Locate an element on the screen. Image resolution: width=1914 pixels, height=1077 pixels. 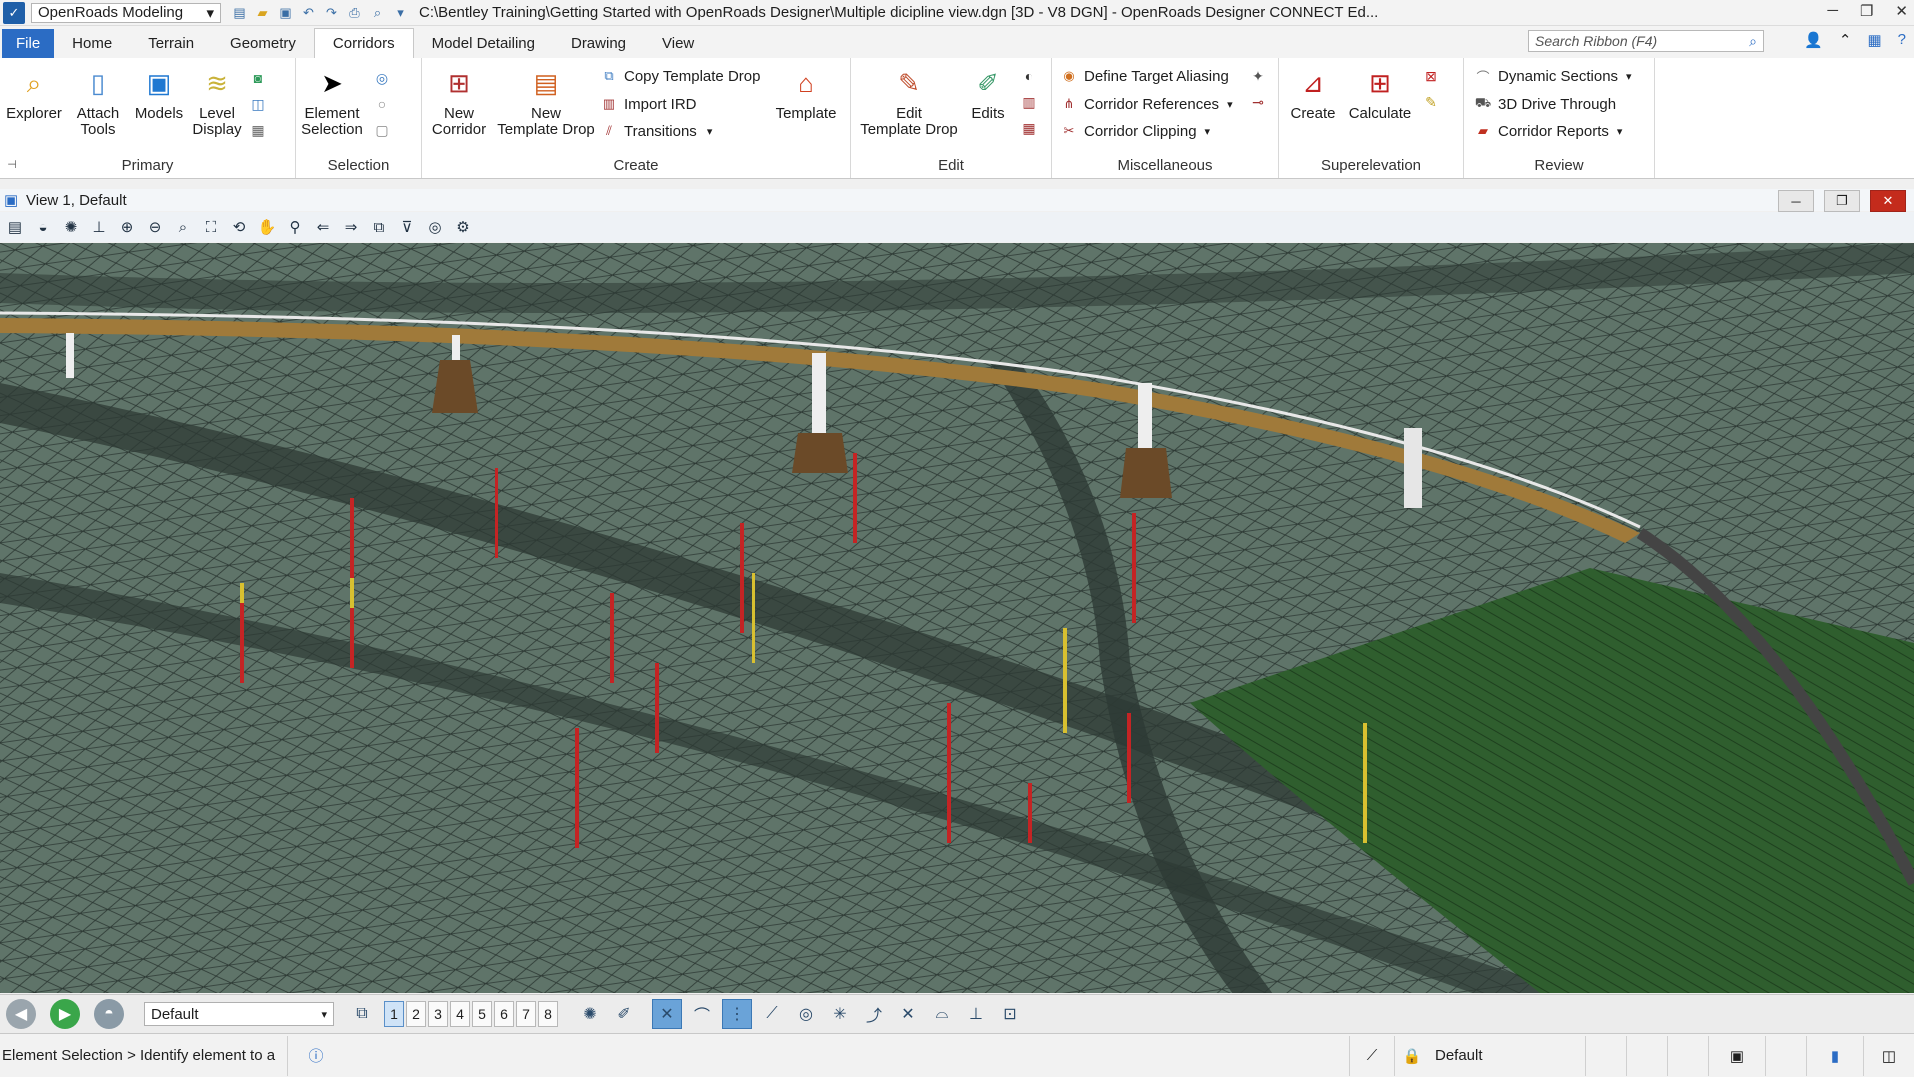
dynamic-sections-button: ⌒ Dynamic Sections ▾ is located at coordinates (1552, 76).